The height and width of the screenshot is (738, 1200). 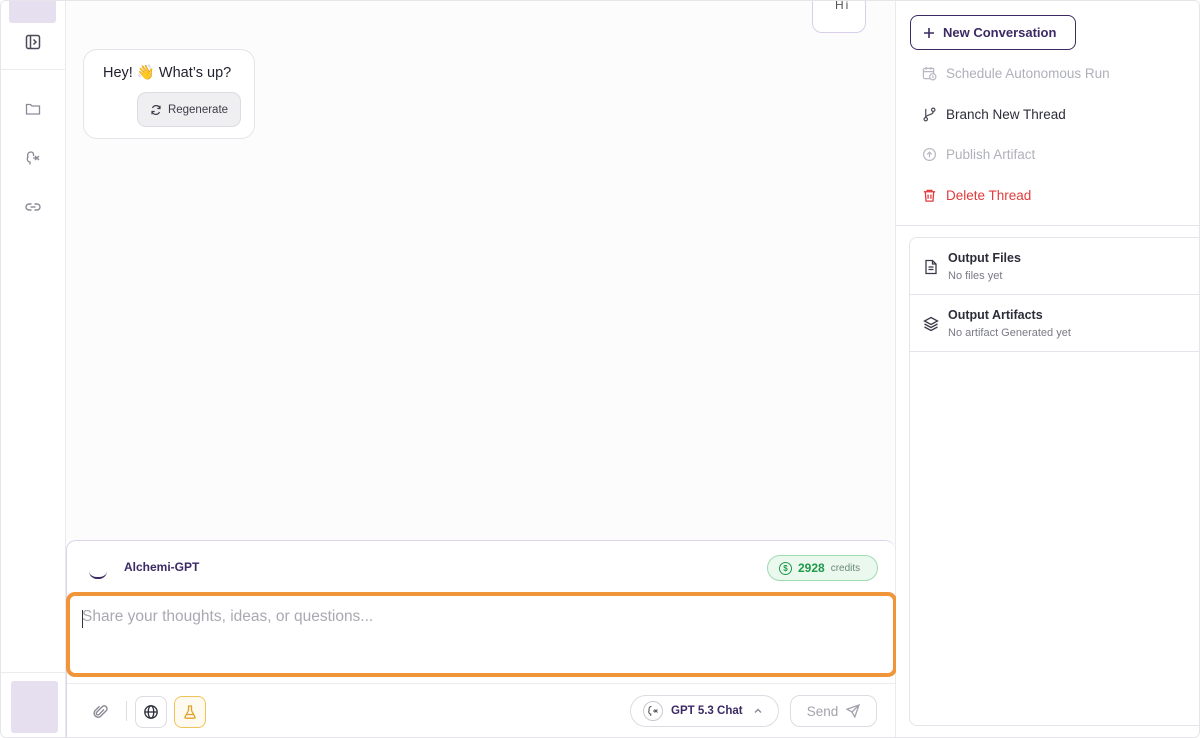 I want to click on lab-mode-toggle, so click(x=190, y=712).